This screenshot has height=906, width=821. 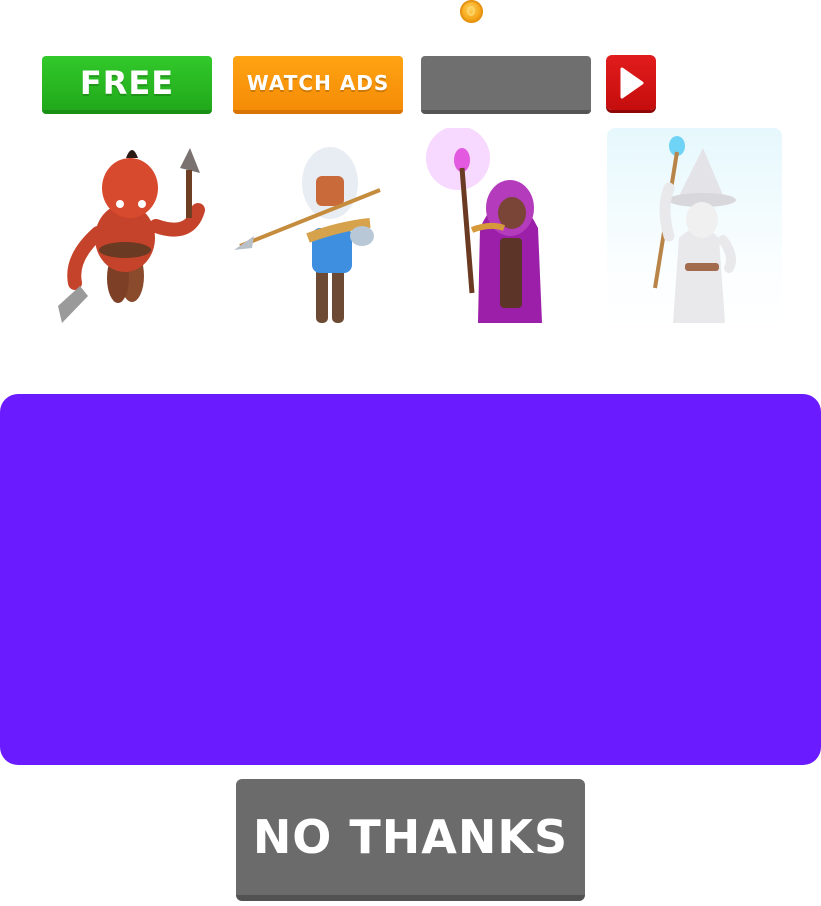 I want to click on character-card-spearman, so click(x=317, y=228).